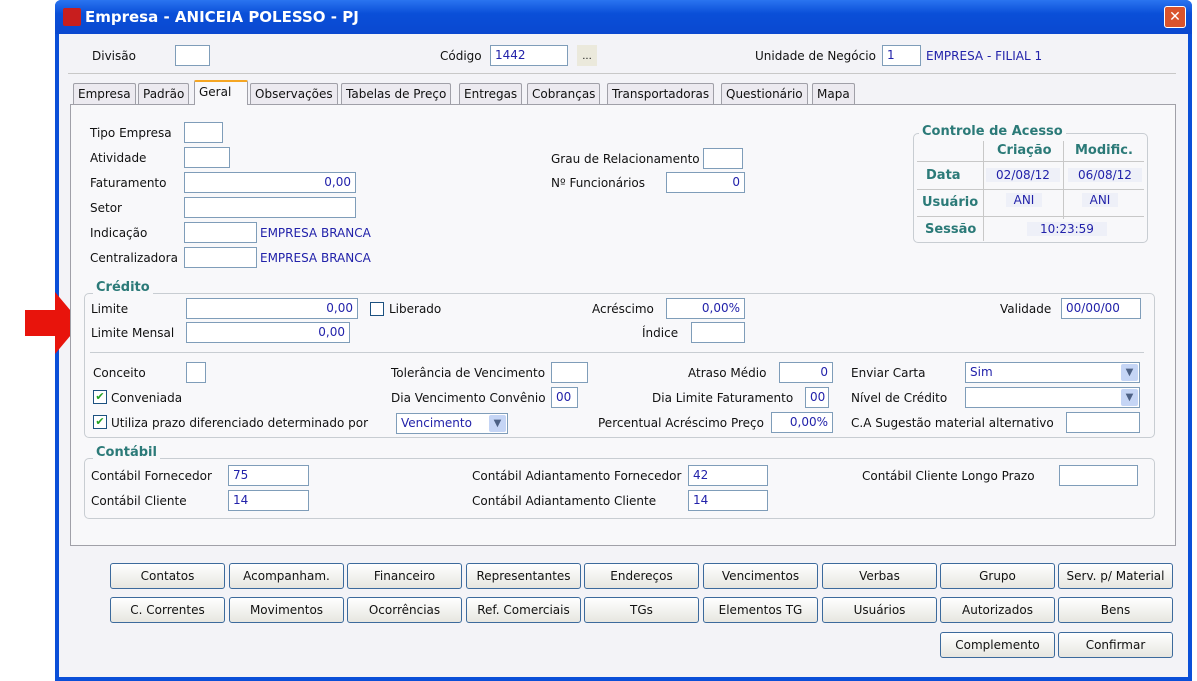  I want to click on elementos-tg-button: Elementos TG, so click(760, 610).